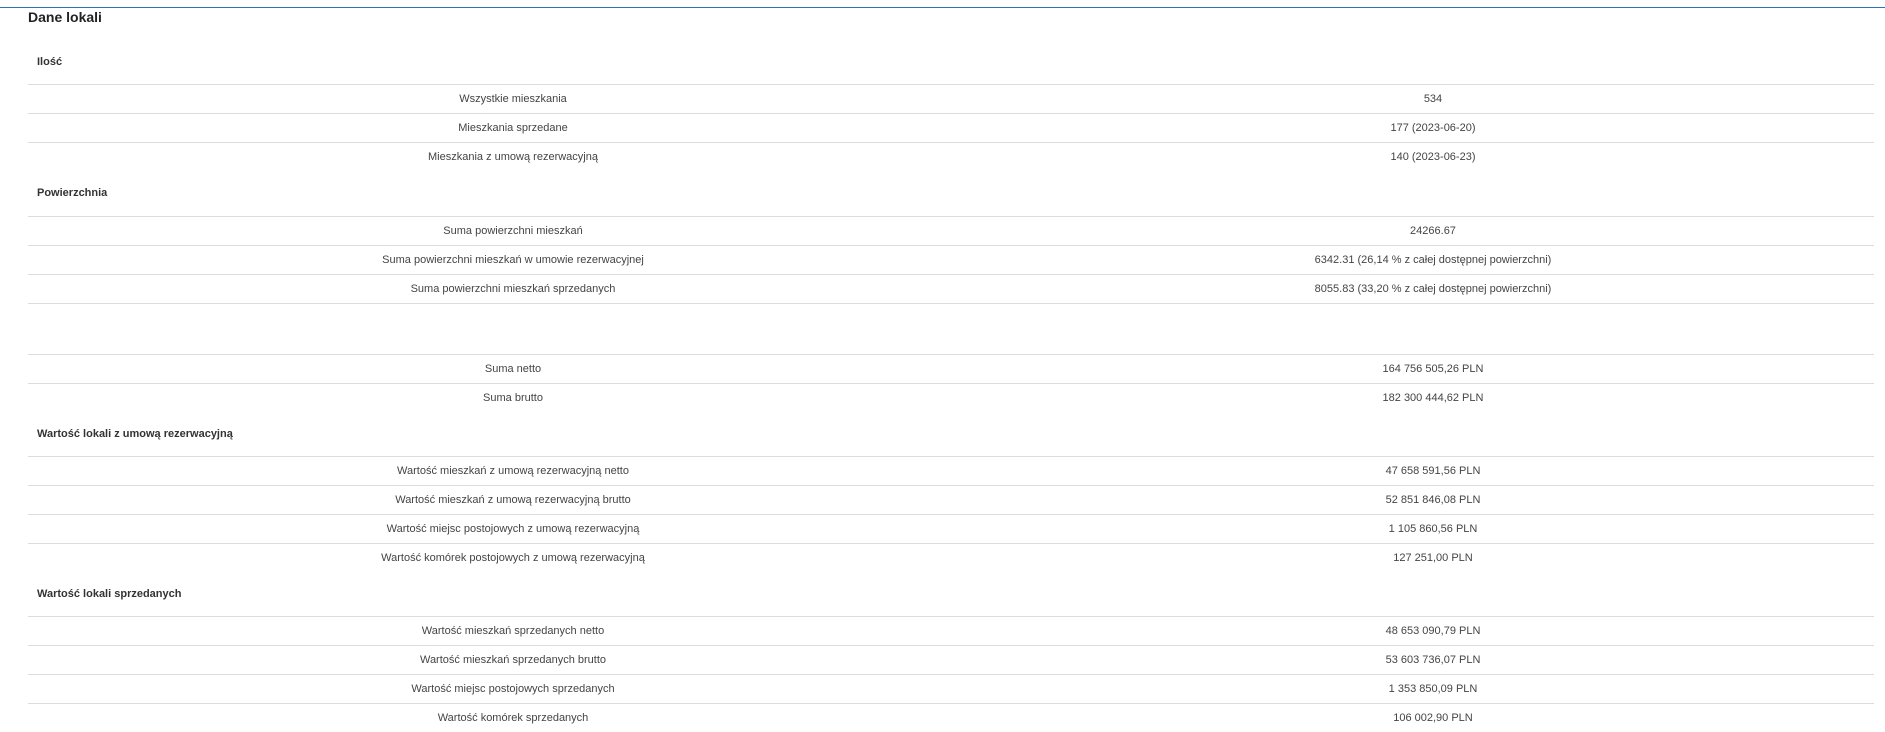 The width and height of the screenshot is (1885, 732). What do you see at coordinates (1433, 157) in the screenshot?
I see `row-value: 140 (2023-06-23)` at bounding box center [1433, 157].